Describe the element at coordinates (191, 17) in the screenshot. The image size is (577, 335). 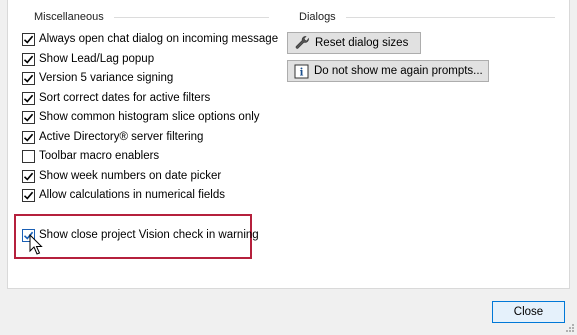
I see `misc-group-divider` at that location.